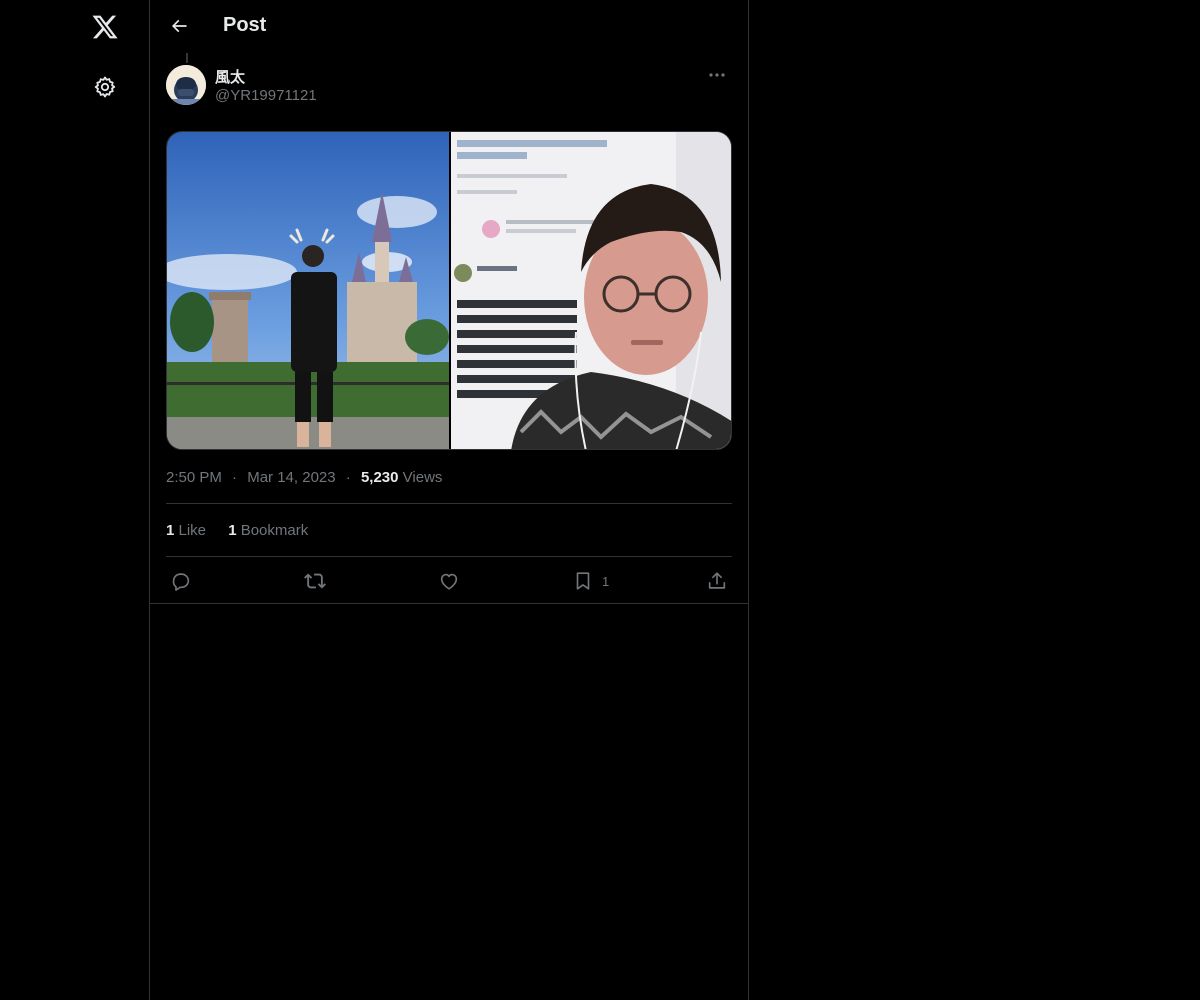  I want to click on action-bar: 1, so click(449, 582).